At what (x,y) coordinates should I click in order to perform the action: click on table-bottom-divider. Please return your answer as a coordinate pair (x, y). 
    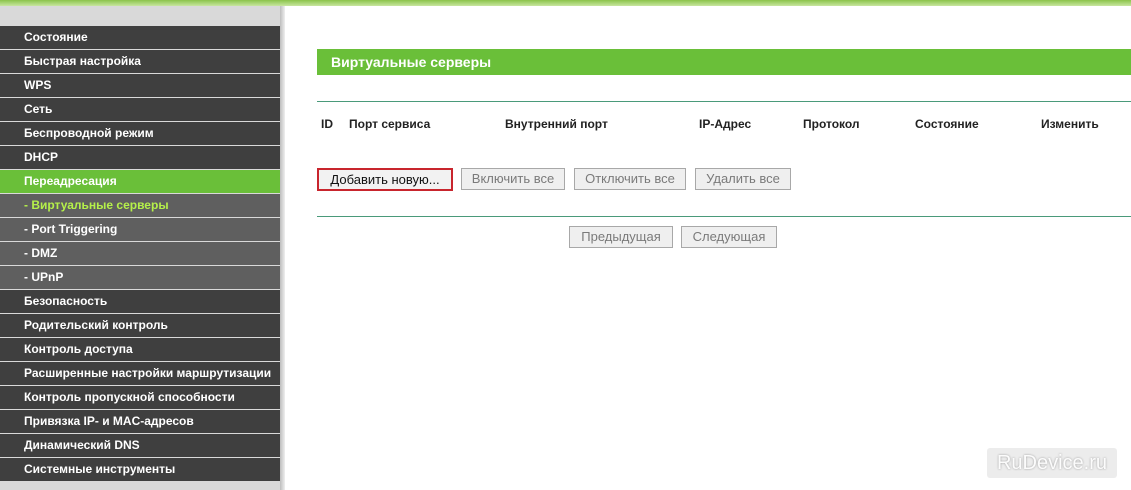
    Looking at the image, I should click on (724, 216).